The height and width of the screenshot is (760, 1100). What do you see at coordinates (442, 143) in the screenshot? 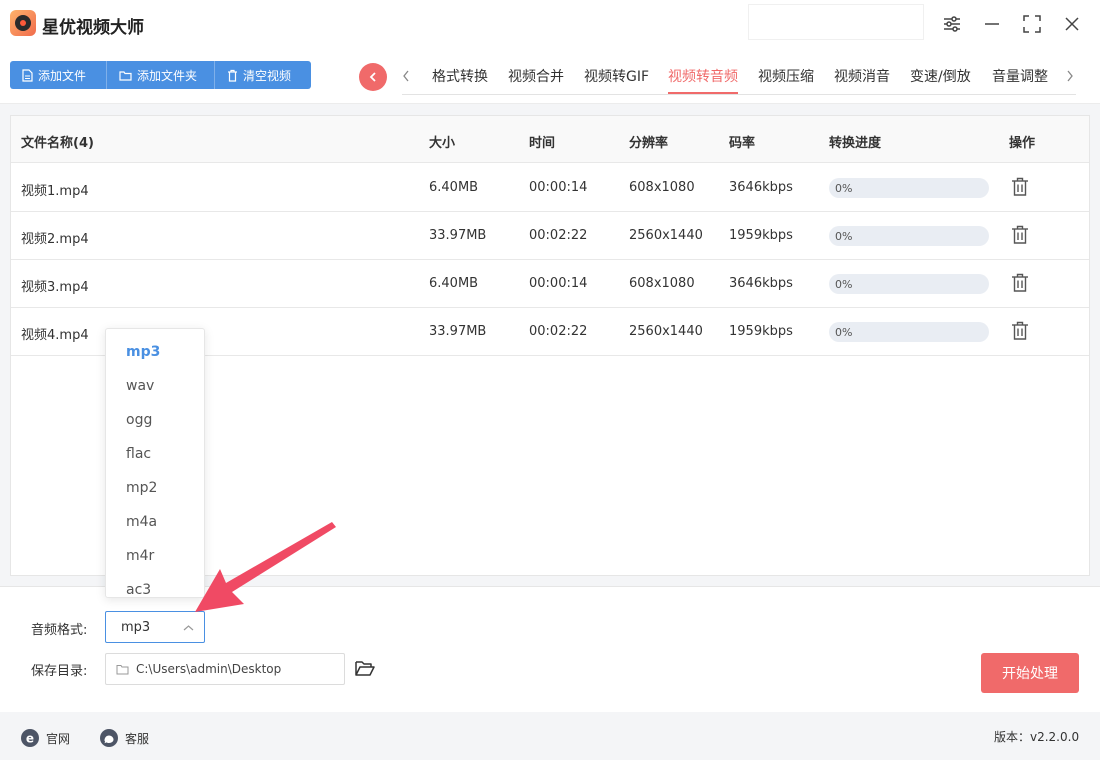
I see `header-size: 大小` at bounding box center [442, 143].